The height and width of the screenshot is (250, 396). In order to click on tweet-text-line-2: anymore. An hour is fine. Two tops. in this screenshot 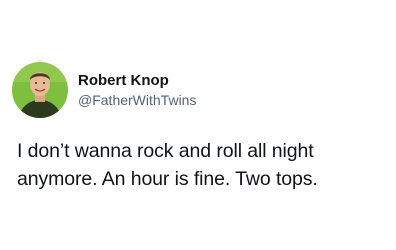, I will do `click(167, 179)`.